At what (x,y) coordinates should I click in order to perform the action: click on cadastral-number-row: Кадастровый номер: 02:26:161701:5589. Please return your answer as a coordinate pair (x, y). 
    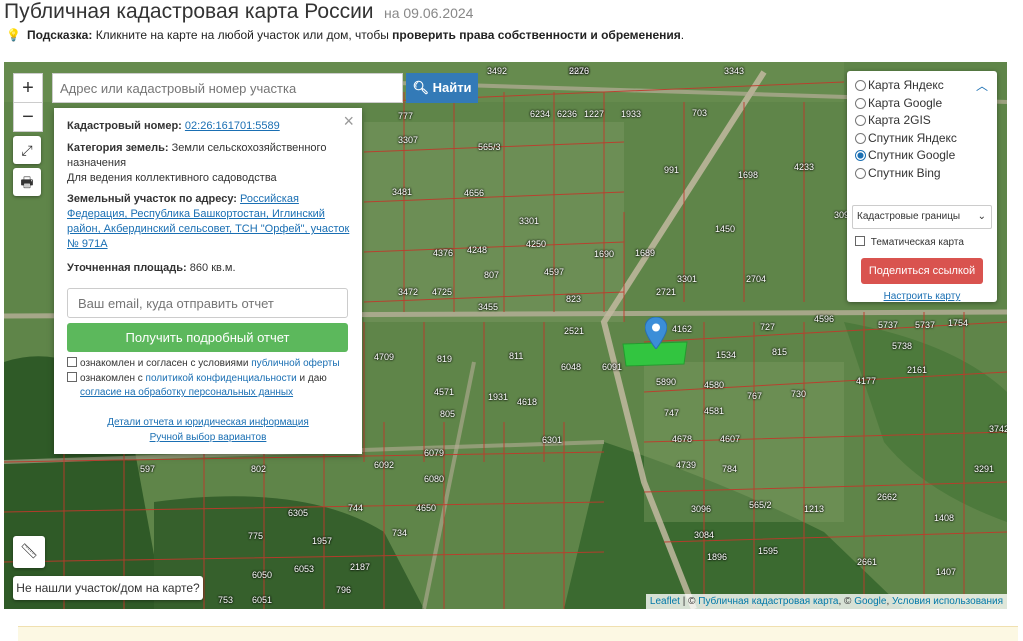
    Looking at the image, I should click on (209, 126).